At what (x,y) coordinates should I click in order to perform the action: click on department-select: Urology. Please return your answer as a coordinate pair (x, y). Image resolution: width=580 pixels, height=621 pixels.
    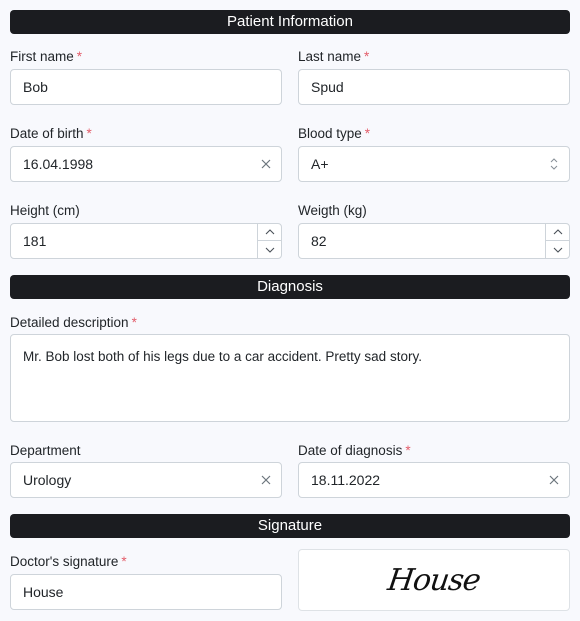
    Looking at the image, I should click on (146, 480).